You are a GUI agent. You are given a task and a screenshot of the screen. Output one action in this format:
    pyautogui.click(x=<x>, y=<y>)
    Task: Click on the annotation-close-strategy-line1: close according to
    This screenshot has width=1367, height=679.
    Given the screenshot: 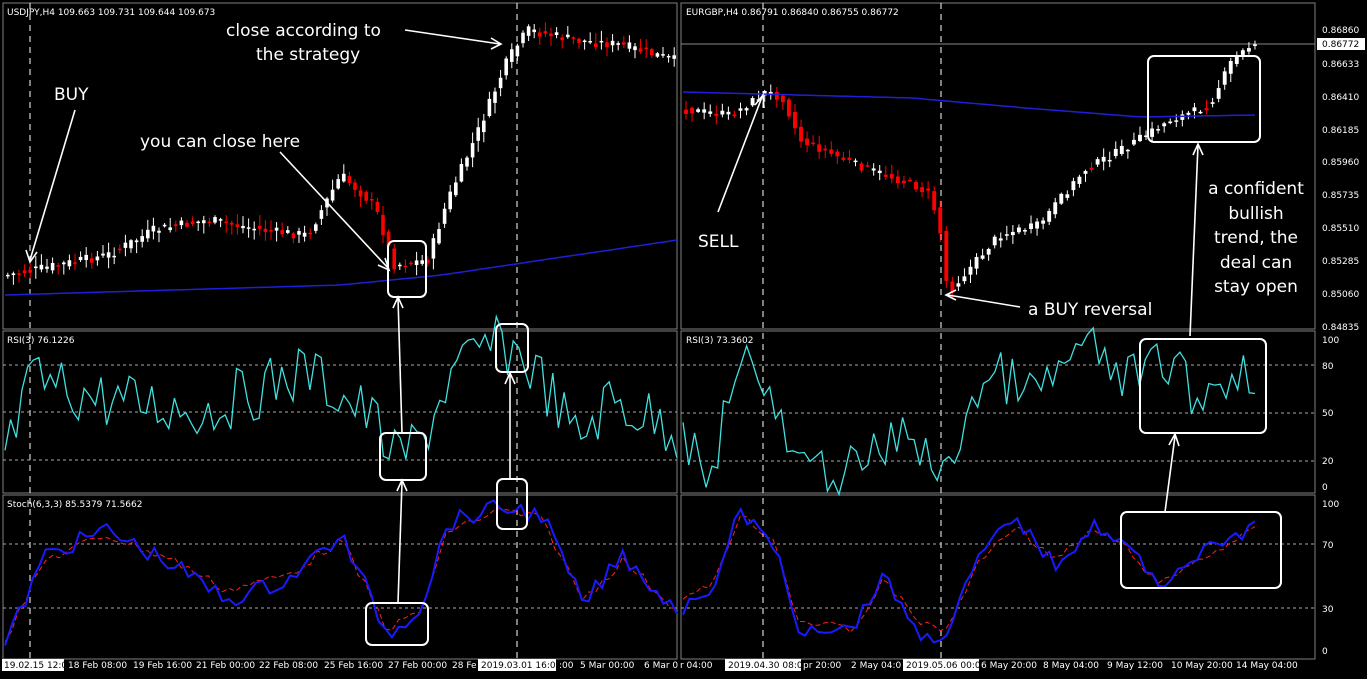 What is the action you would take?
    pyautogui.click(x=303, y=31)
    